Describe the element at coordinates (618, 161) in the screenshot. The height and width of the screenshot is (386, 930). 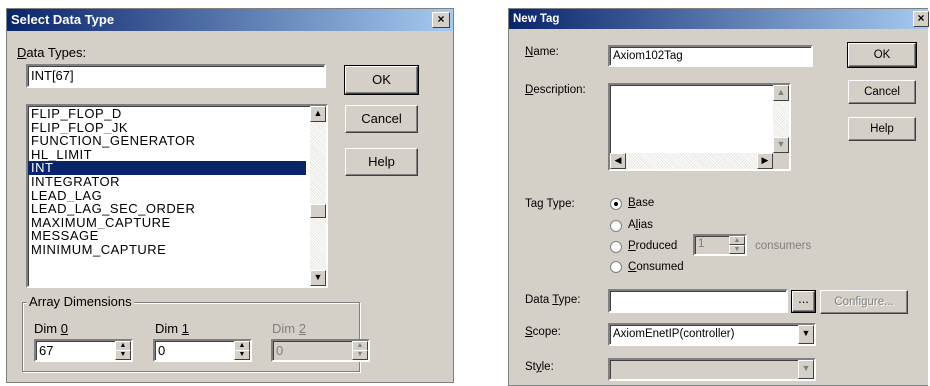
I see `scroll-left-arrow-icon: ◀` at that location.